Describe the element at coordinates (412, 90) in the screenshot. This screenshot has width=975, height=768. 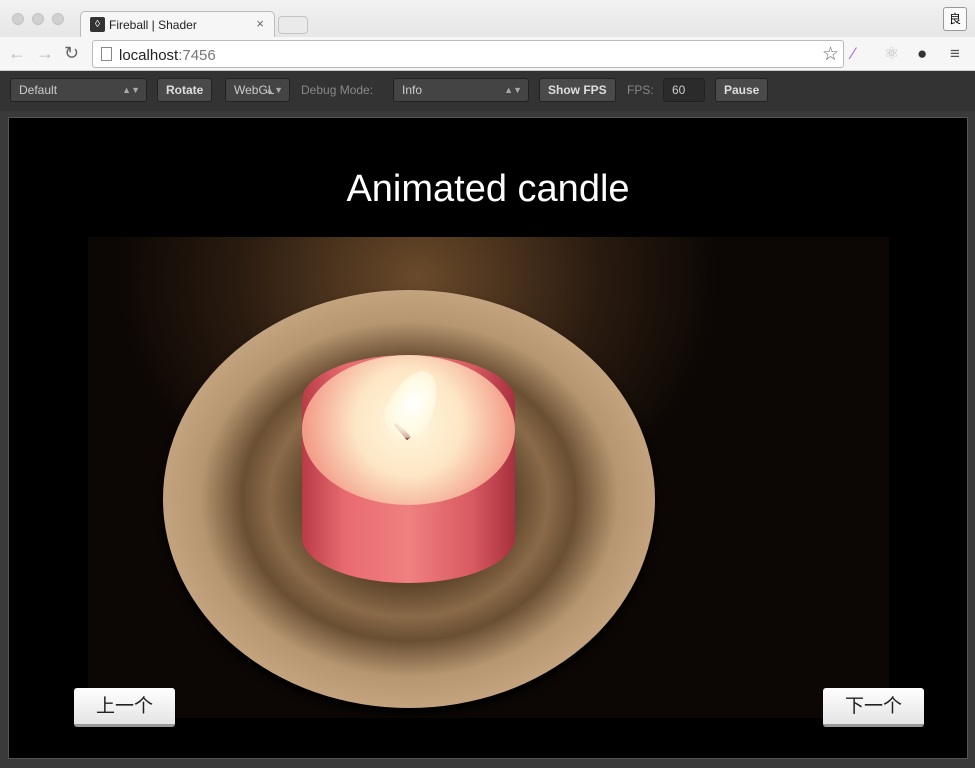
I see `debug-mode-value: Info` at that location.